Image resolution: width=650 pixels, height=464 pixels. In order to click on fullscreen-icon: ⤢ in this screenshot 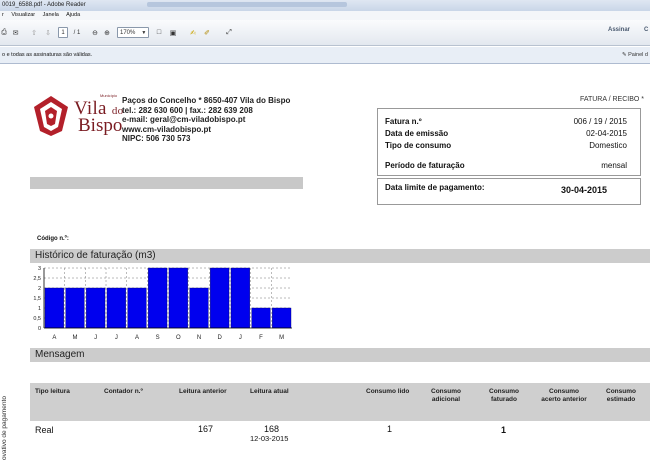, I will do `click(229, 32)`.